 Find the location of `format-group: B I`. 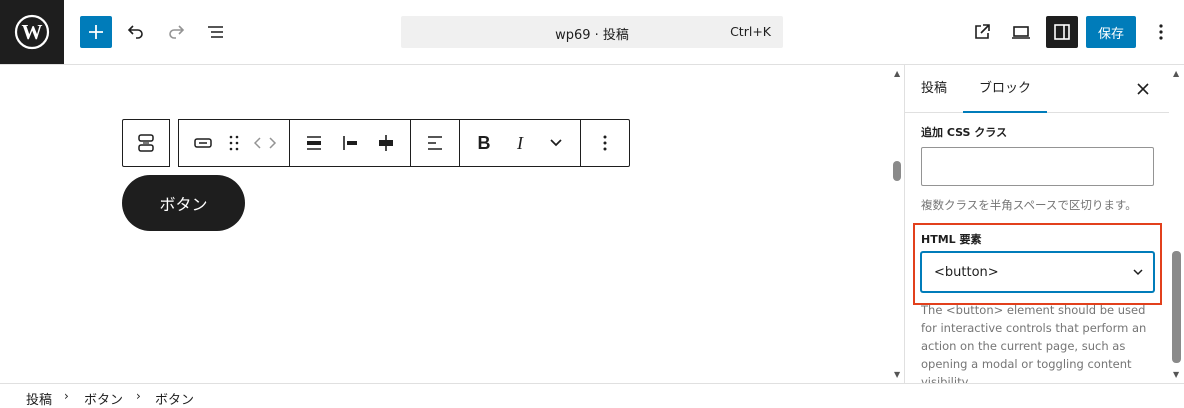

format-group: B I is located at coordinates (520, 143).